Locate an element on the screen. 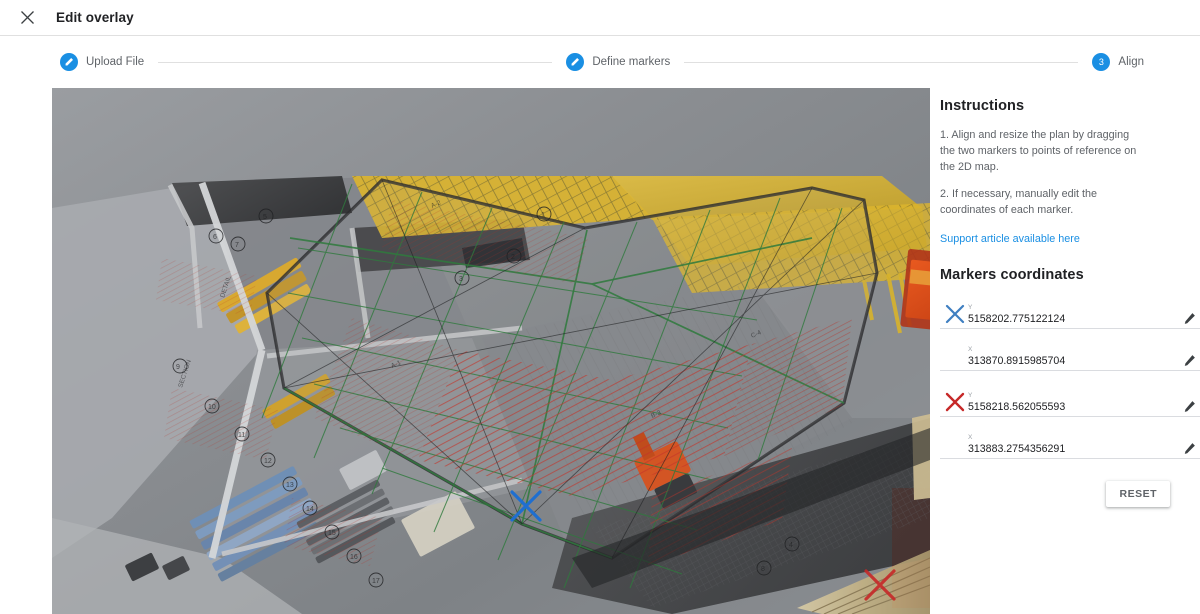  marker-group-2: Y X is located at coordinates (1070, 423).